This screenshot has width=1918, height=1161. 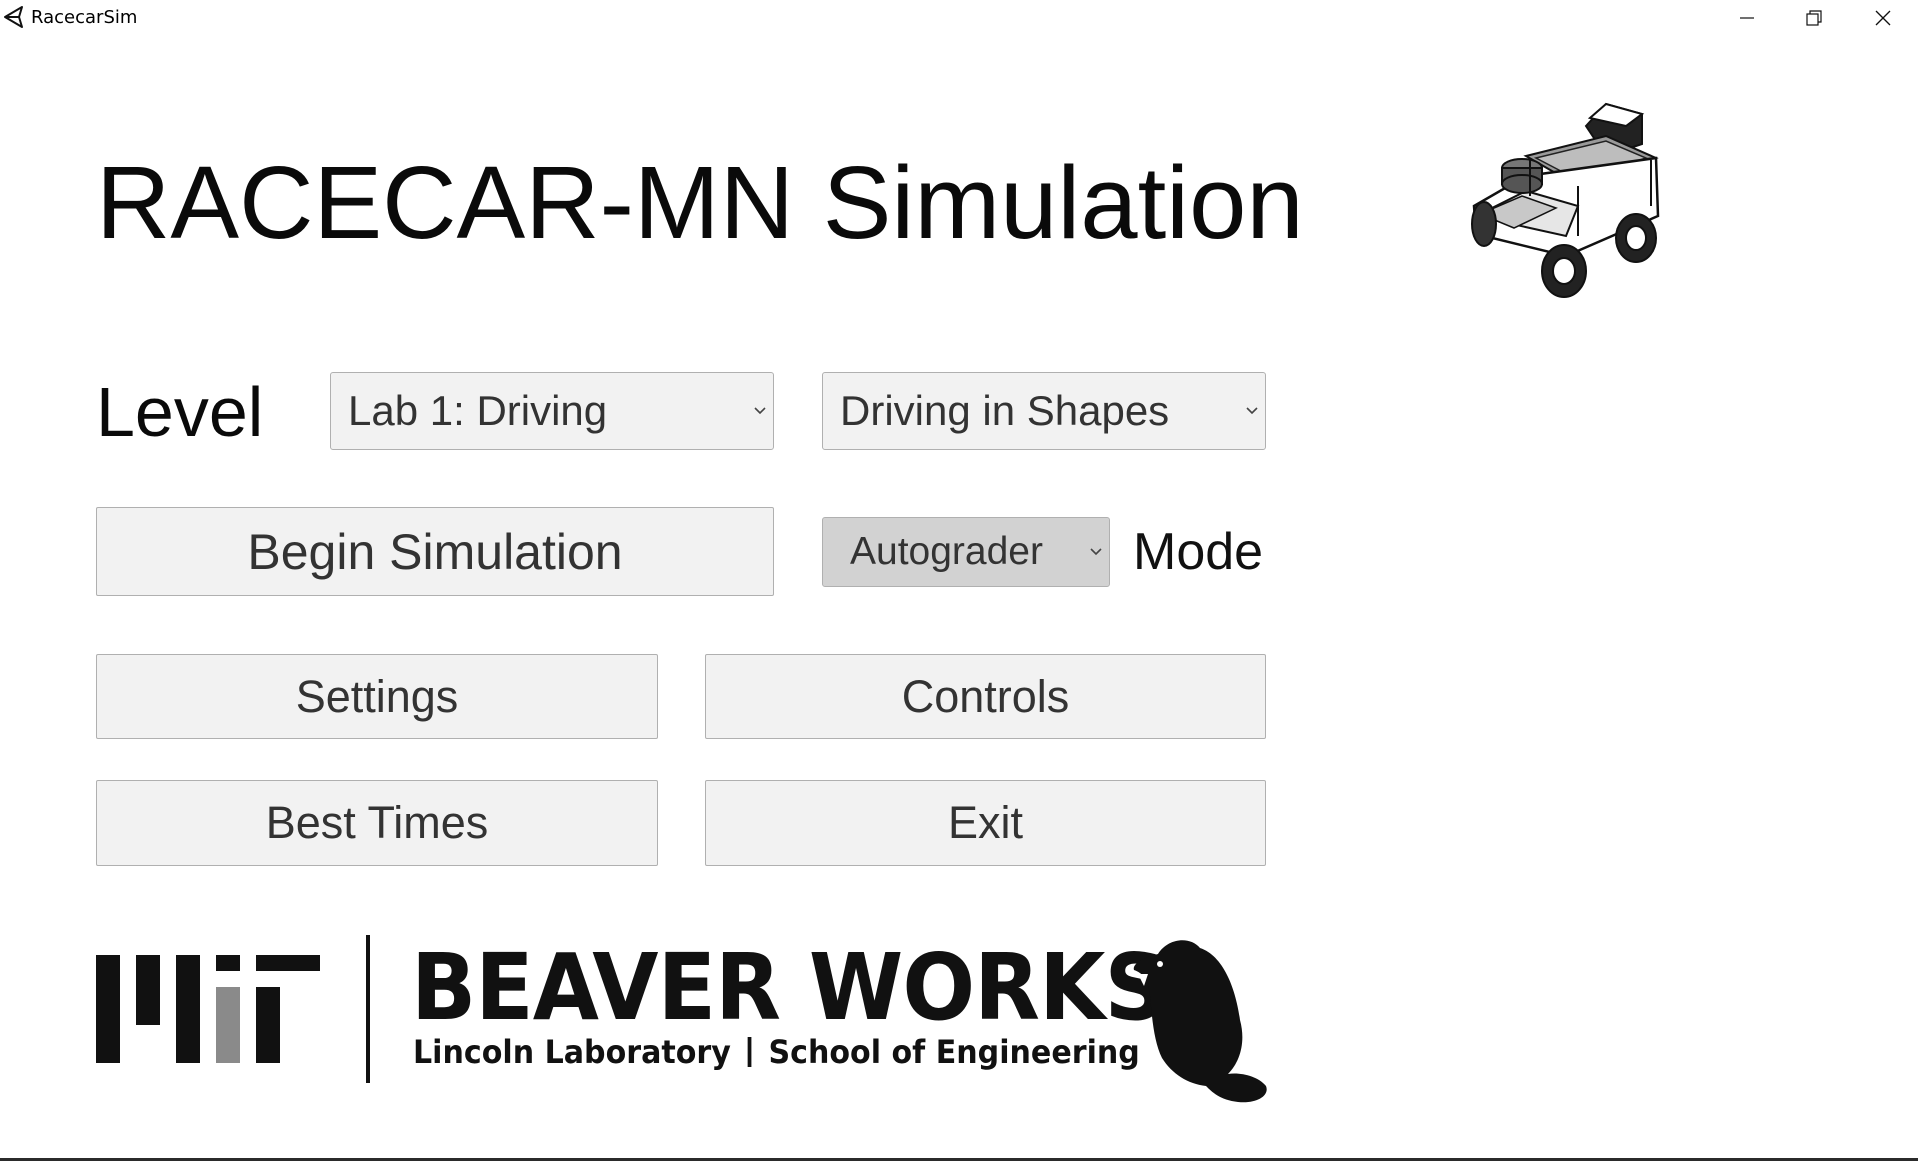 I want to click on restore-button, so click(x=1814, y=18).